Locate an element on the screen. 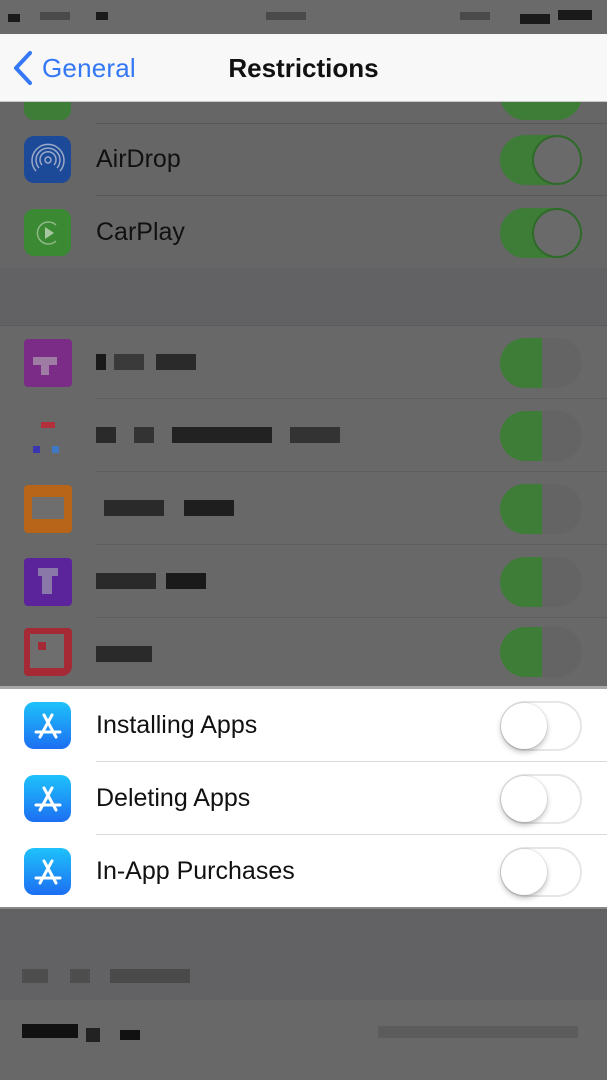  section-gap is located at coordinates (303, 297).